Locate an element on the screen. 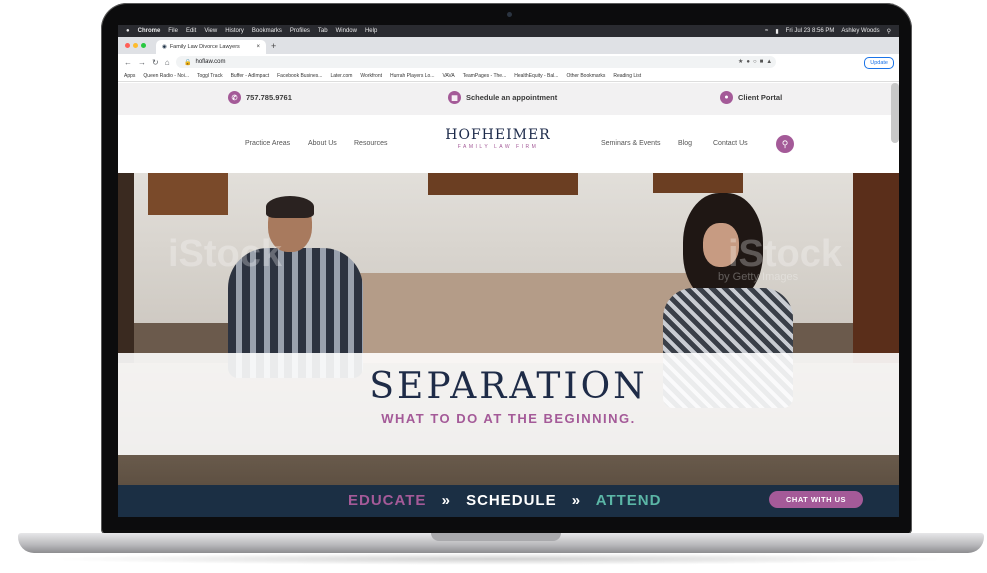 Image resolution: width=987 pixels, height=573 pixels. home-icon: ⌂ is located at coordinates (167, 62).